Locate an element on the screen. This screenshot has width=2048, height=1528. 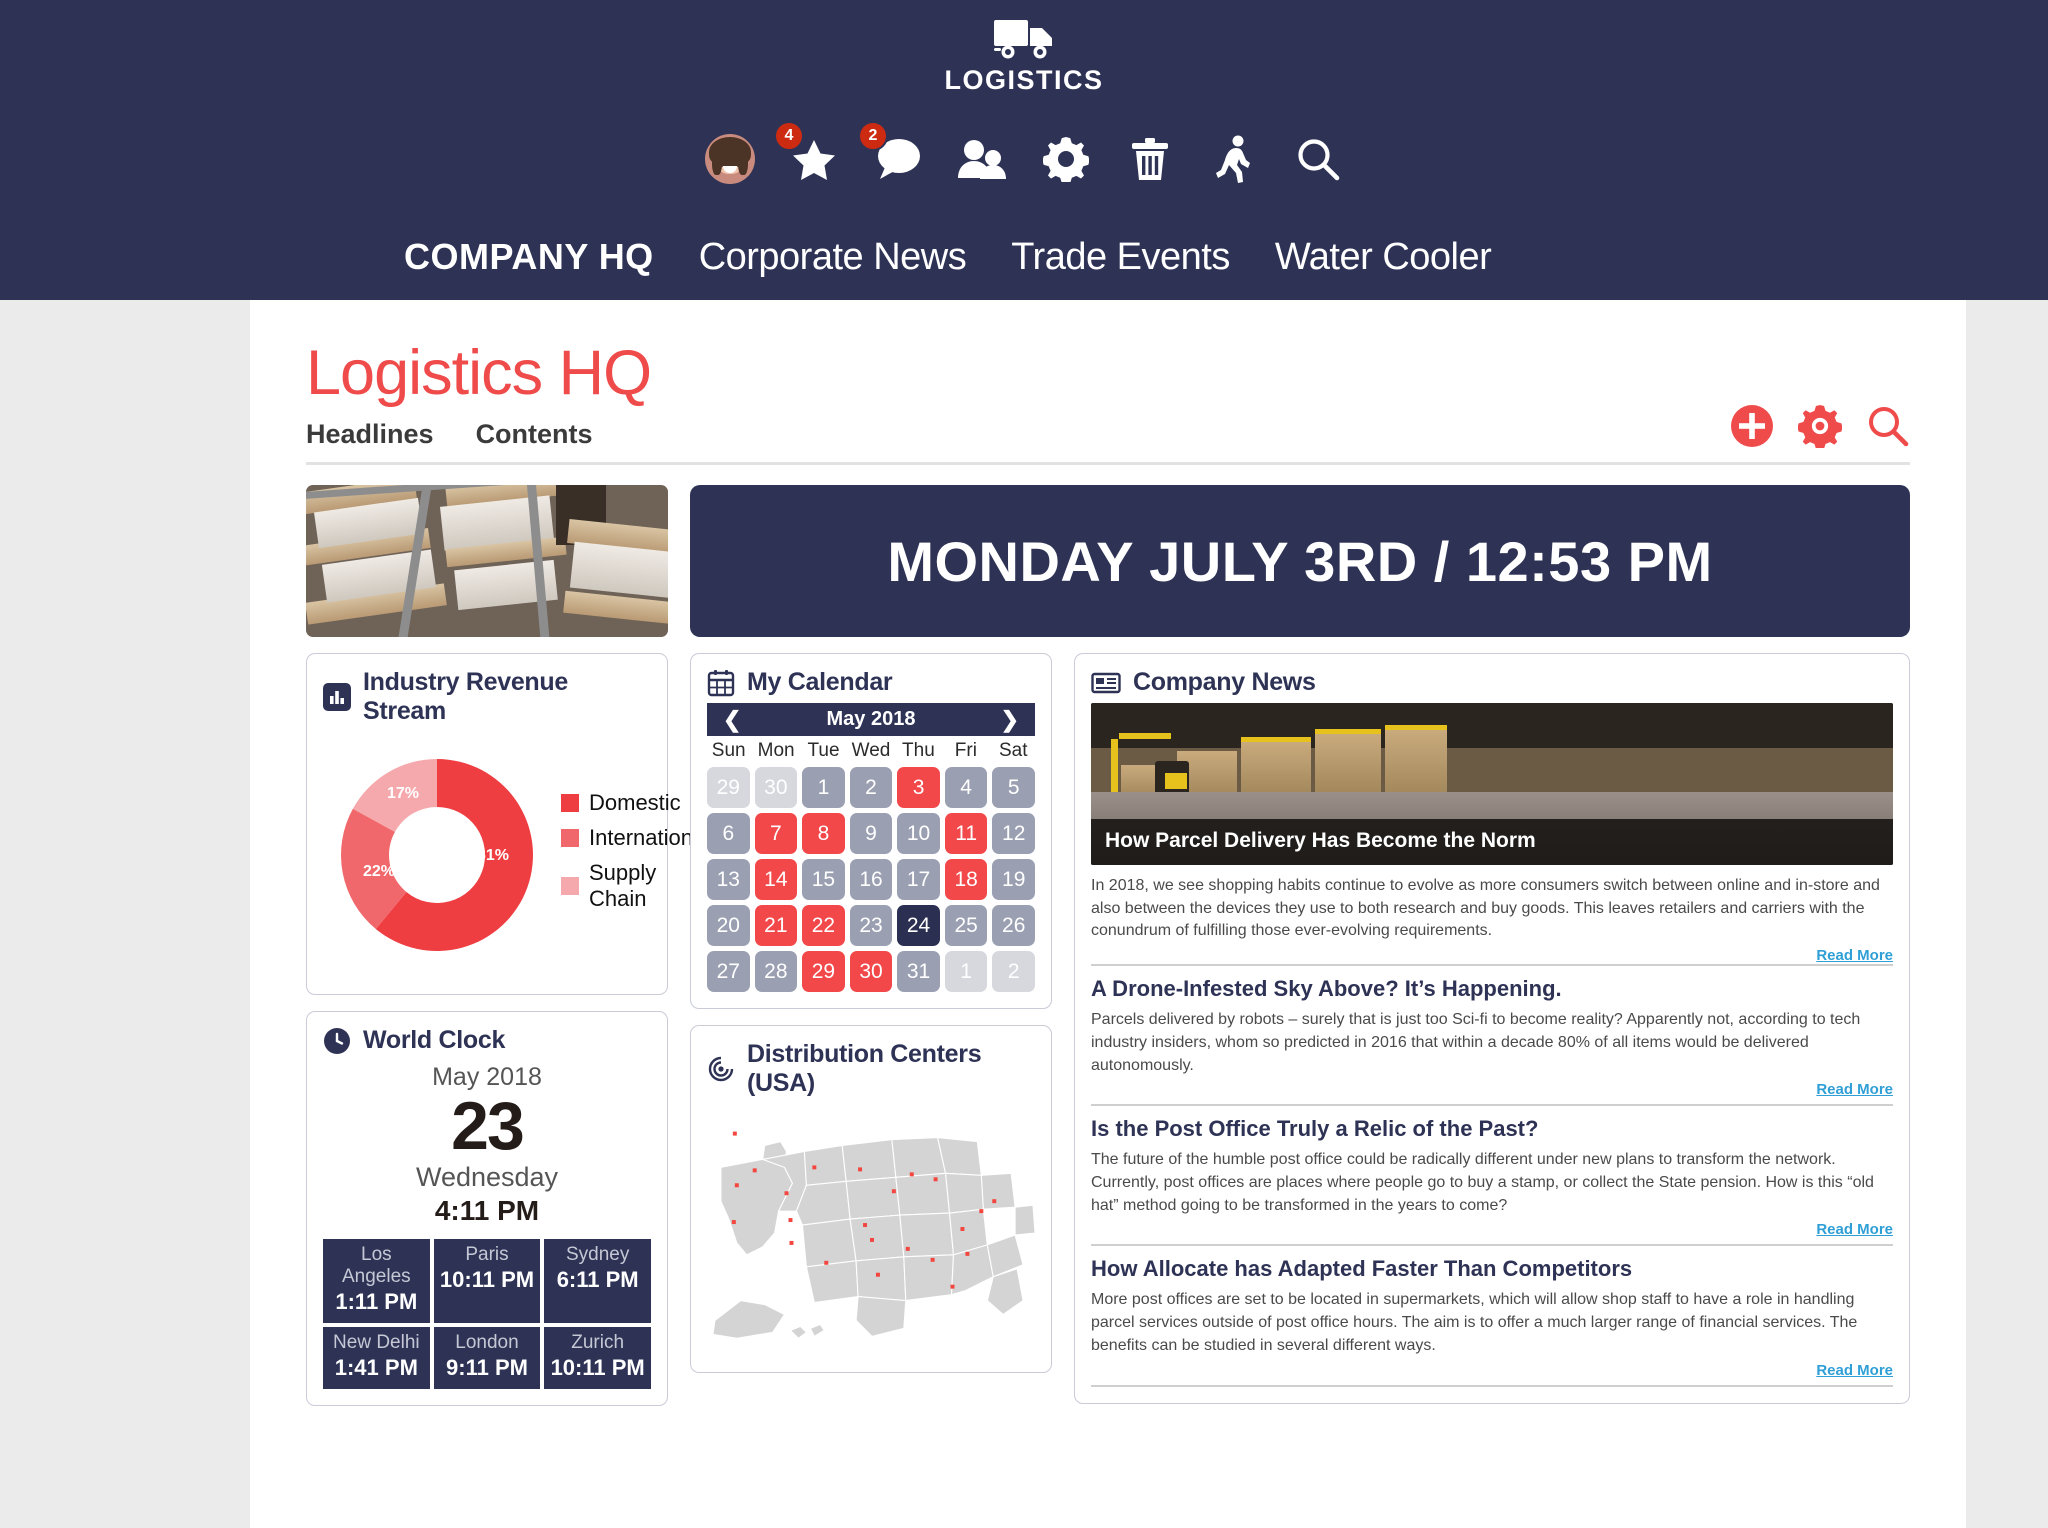
calendar-day-cell: 4 is located at coordinates (966, 787).